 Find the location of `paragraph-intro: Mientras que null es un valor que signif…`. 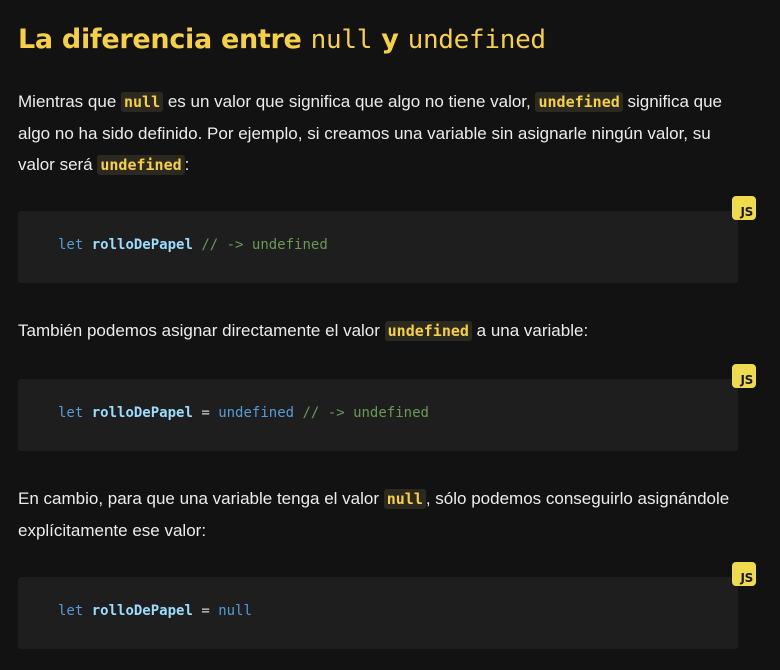

paragraph-intro: Mientras que null es un valor que signif… is located at coordinates (378, 133).